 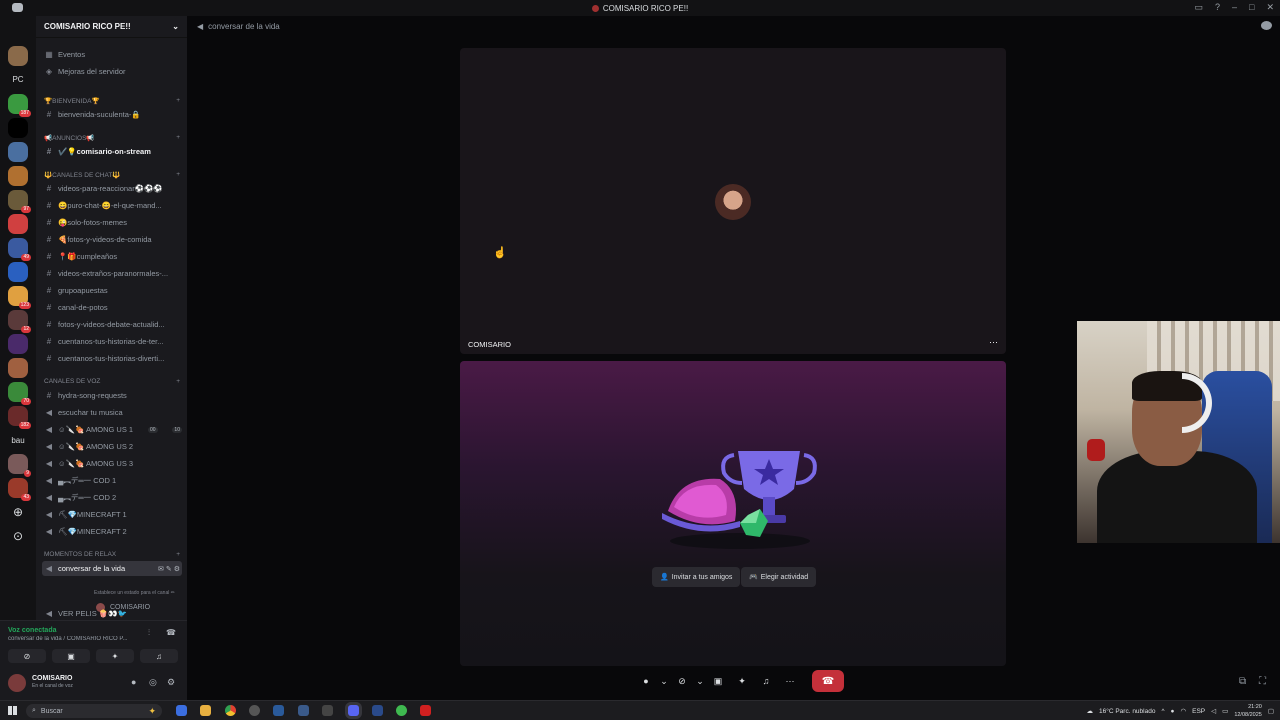 What do you see at coordinates (1213, 711) in the screenshot?
I see `volume-icon: ◁` at bounding box center [1213, 711].